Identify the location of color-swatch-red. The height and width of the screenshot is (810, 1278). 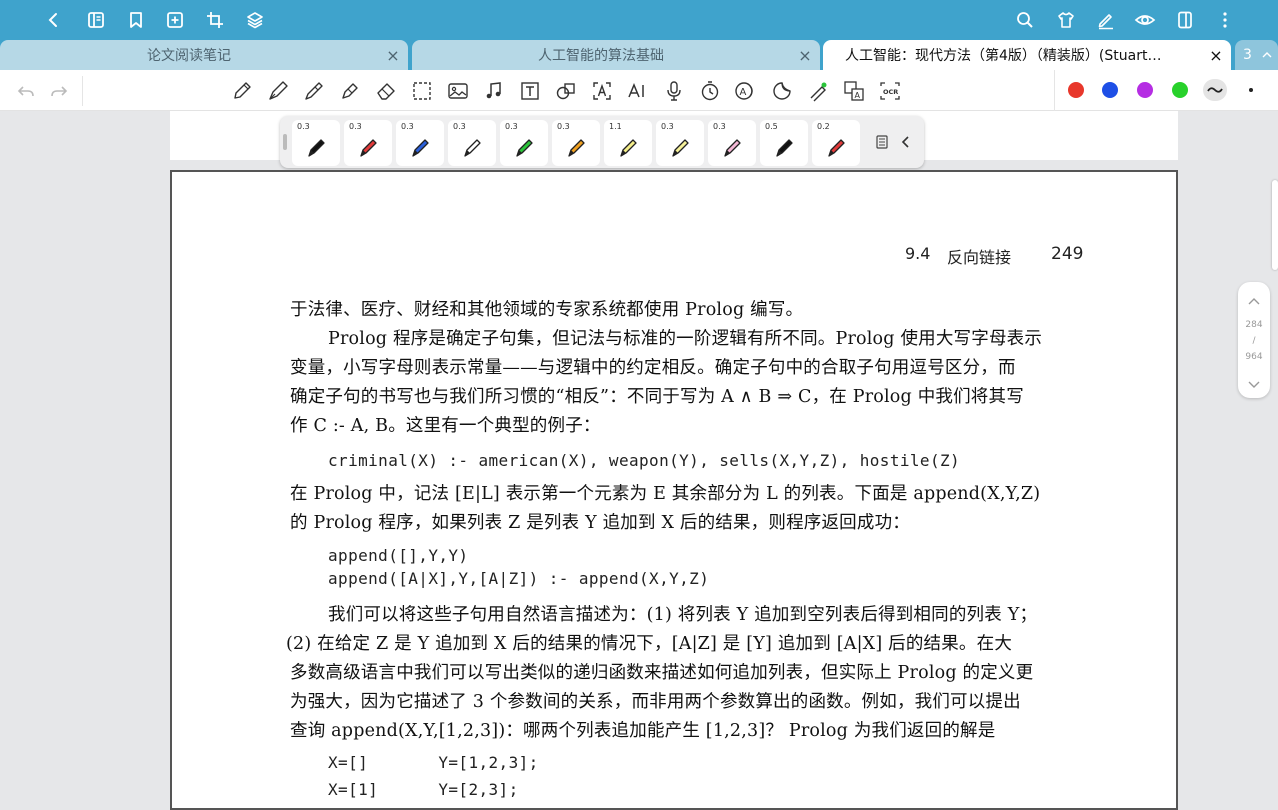
(1076, 90).